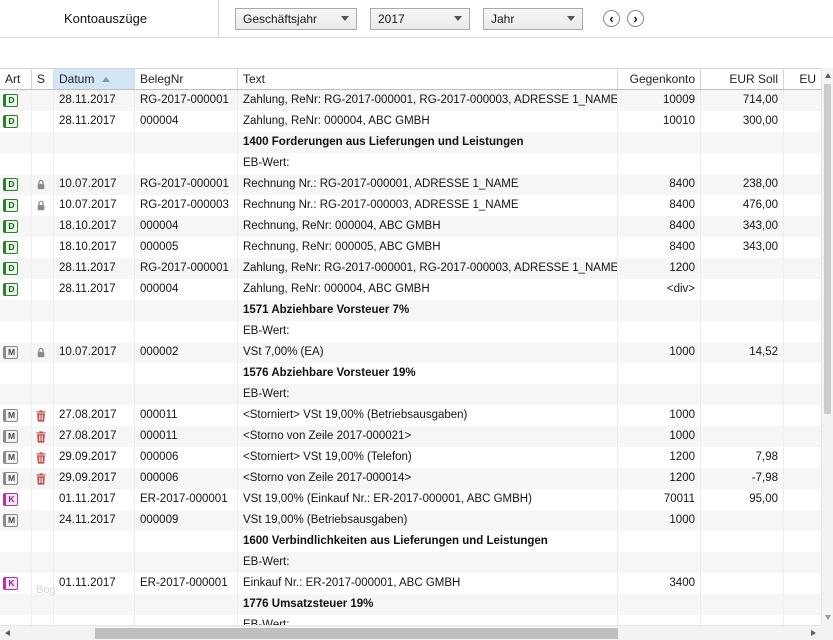 The image size is (833, 640). I want to click on scroll-up-button, so click(827, 75).